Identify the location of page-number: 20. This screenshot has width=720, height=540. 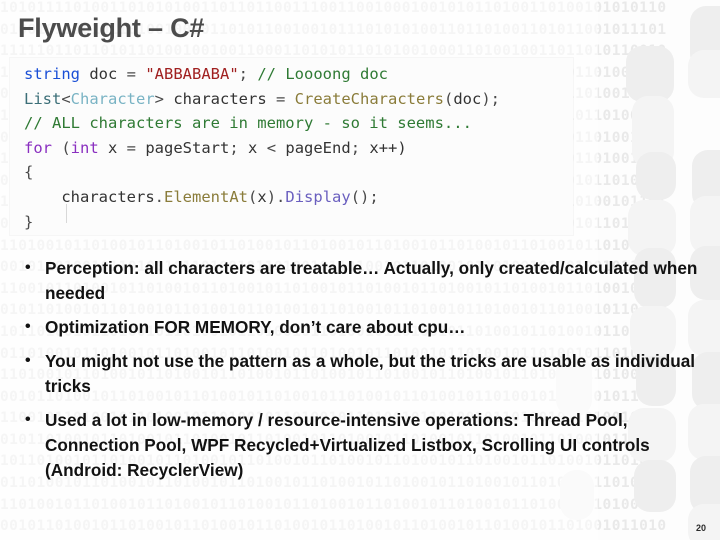
(700, 528).